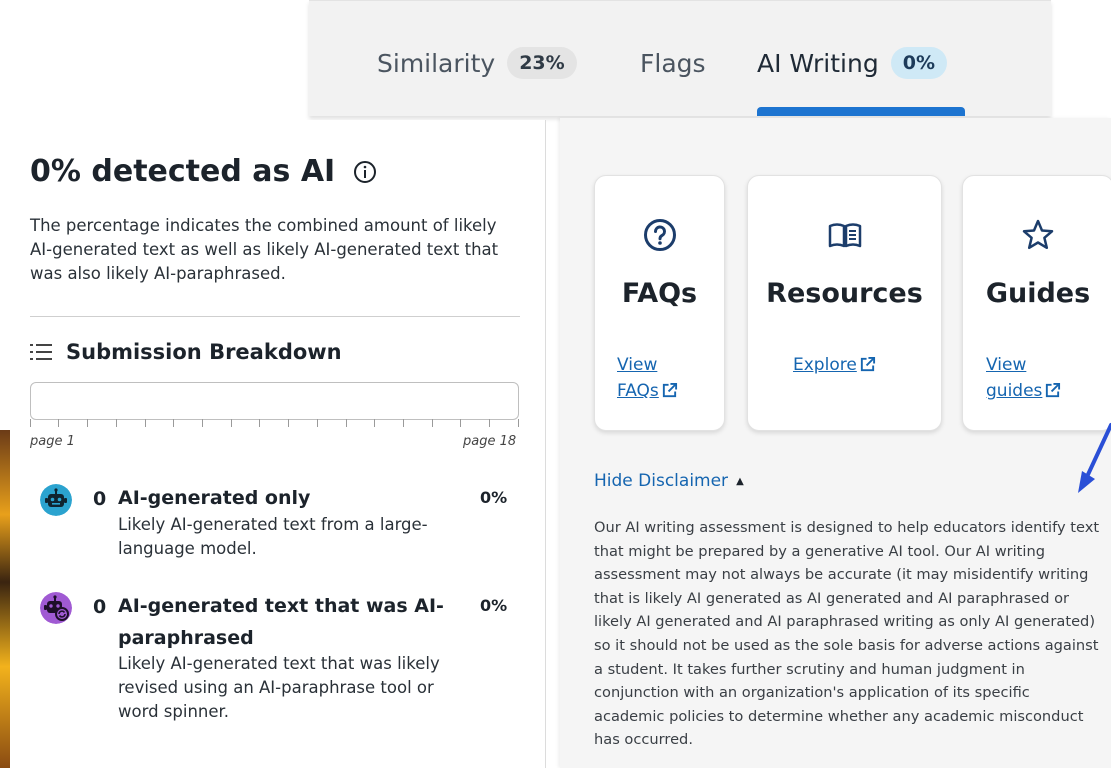  What do you see at coordinates (1094, 458) in the screenshot?
I see `annotation-arrow-icon` at bounding box center [1094, 458].